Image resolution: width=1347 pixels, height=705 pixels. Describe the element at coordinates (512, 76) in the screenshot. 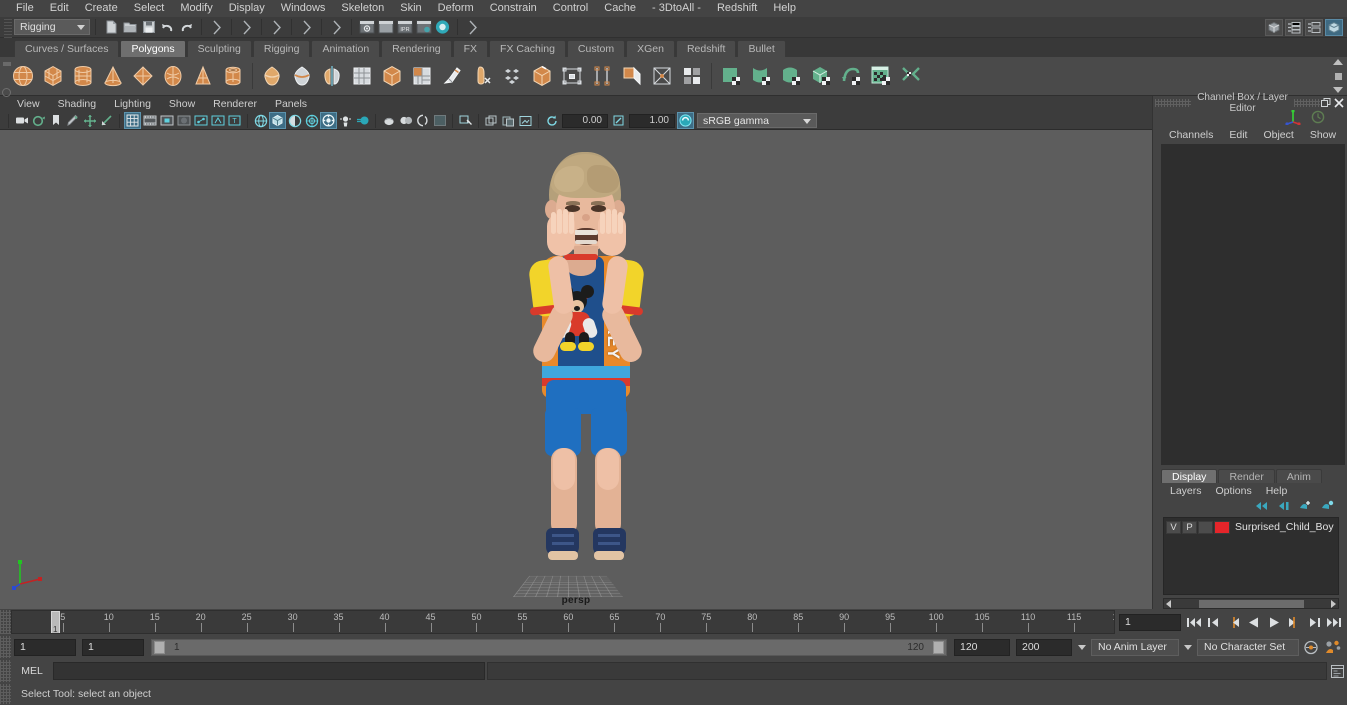

I see `poly-connect-icon` at that location.